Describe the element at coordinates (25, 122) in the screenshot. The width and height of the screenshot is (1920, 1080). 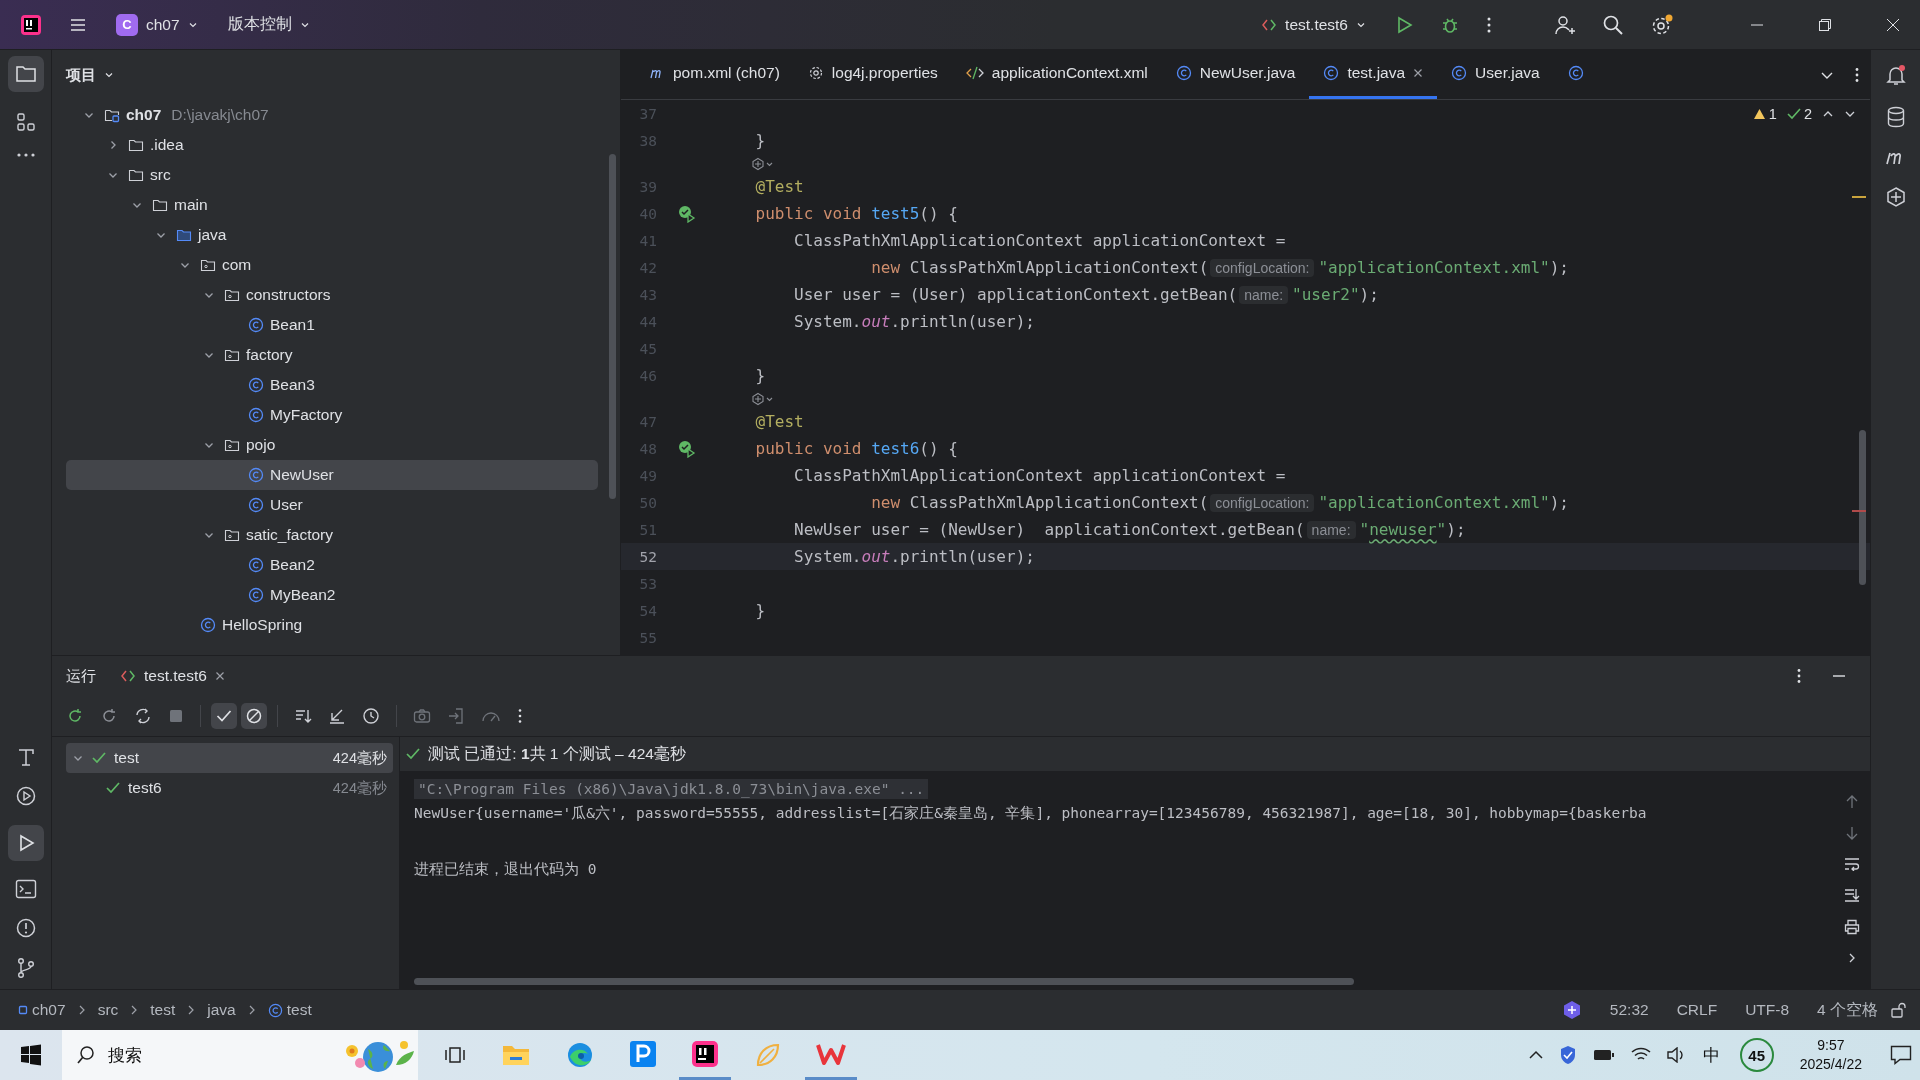
I see `structure-icon` at that location.